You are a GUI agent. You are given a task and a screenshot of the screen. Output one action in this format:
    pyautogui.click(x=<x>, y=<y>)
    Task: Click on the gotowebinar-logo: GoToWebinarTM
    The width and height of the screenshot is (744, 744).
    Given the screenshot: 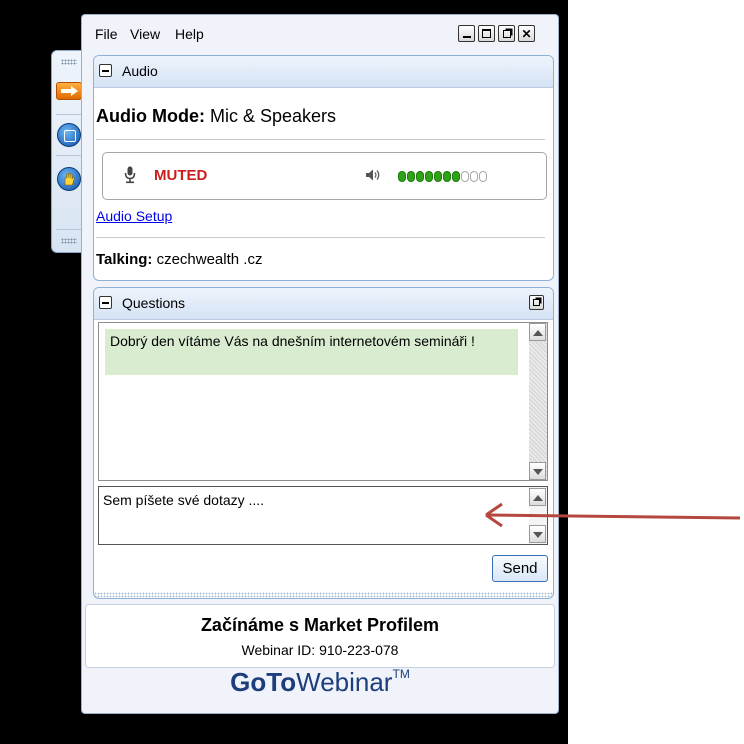 What is the action you would take?
    pyautogui.click(x=320, y=682)
    